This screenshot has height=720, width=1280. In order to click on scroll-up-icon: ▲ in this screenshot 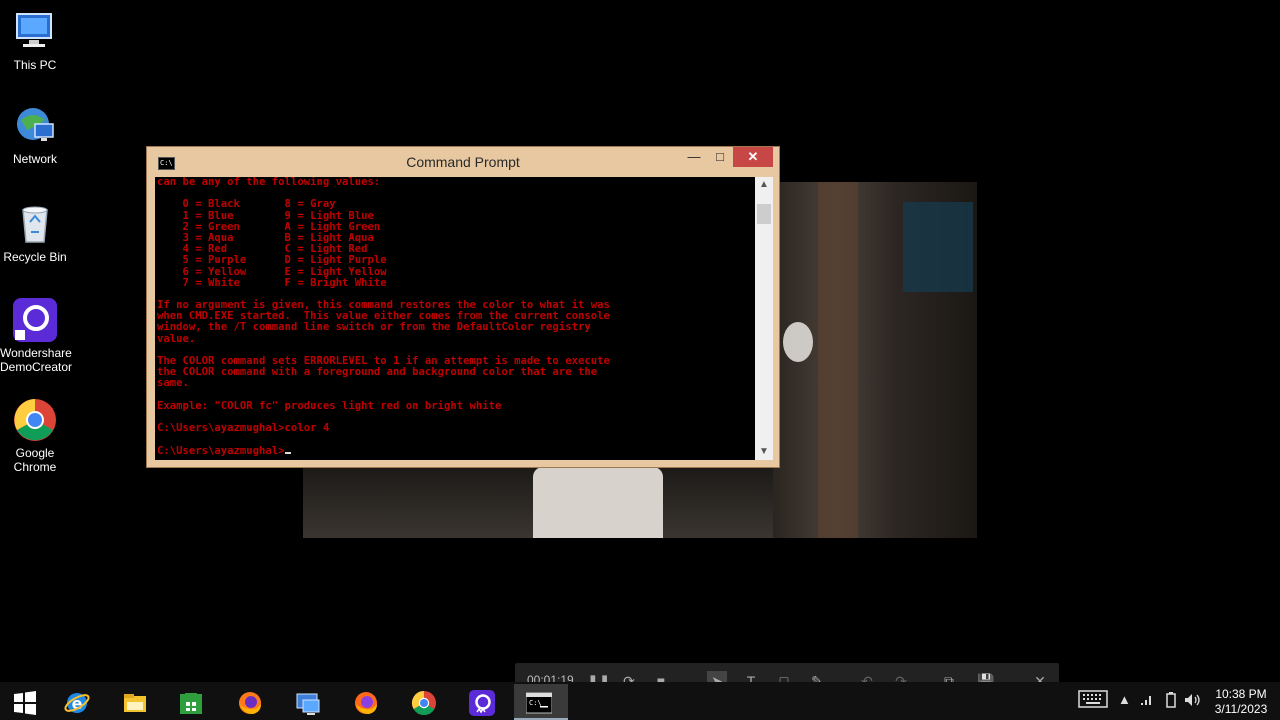, I will do `click(764, 185)`.